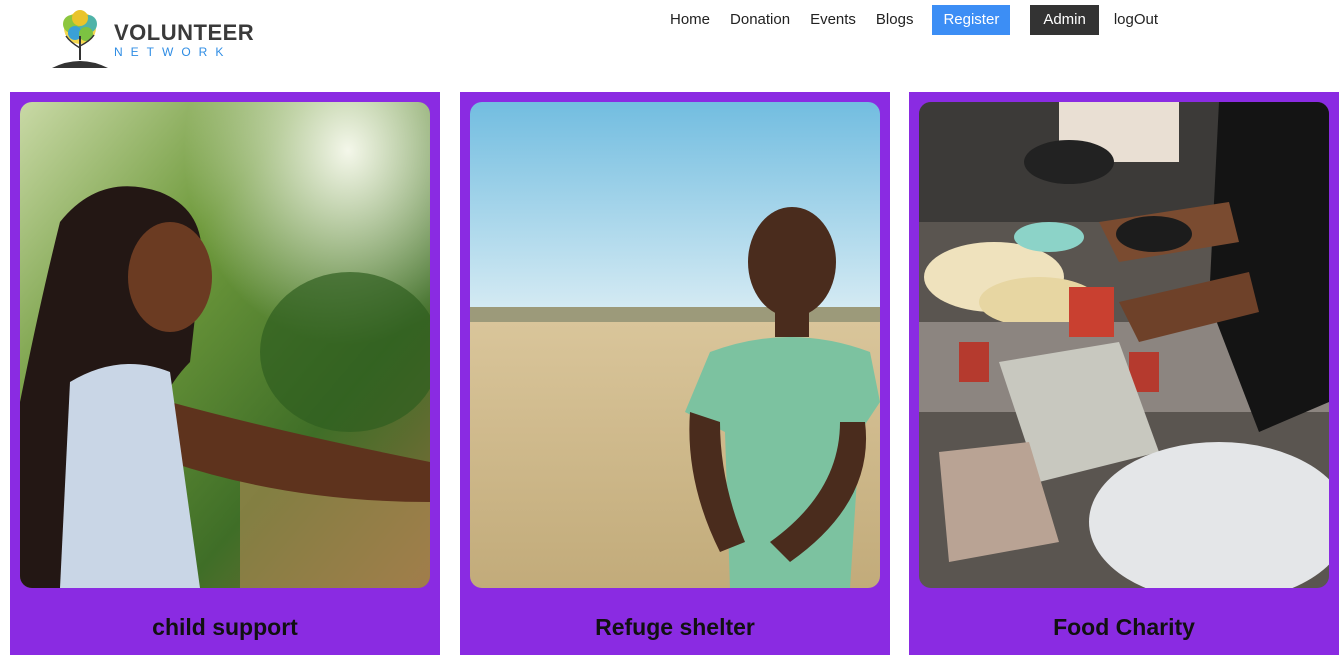 The width and height of the screenshot is (1339, 655). What do you see at coordinates (833, 20) in the screenshot?
I see `nav-events-link: Events` at bounding box center [833, 20].